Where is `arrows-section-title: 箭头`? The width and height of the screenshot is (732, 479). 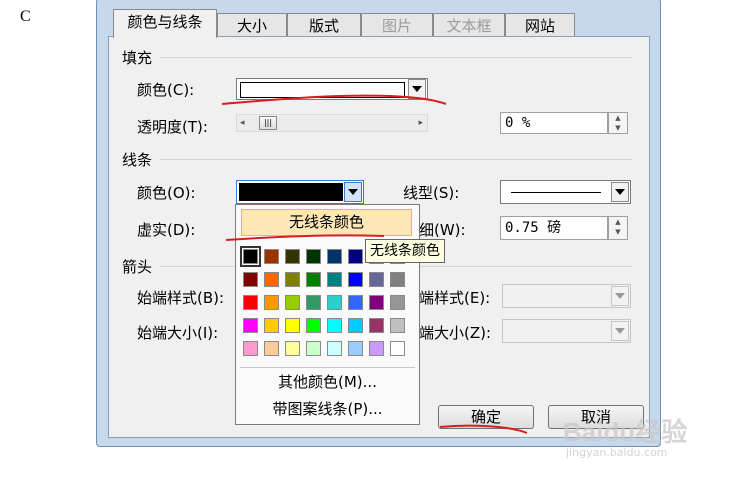
arrows-section-title: 箭头 is located at coordinates (137, 267).